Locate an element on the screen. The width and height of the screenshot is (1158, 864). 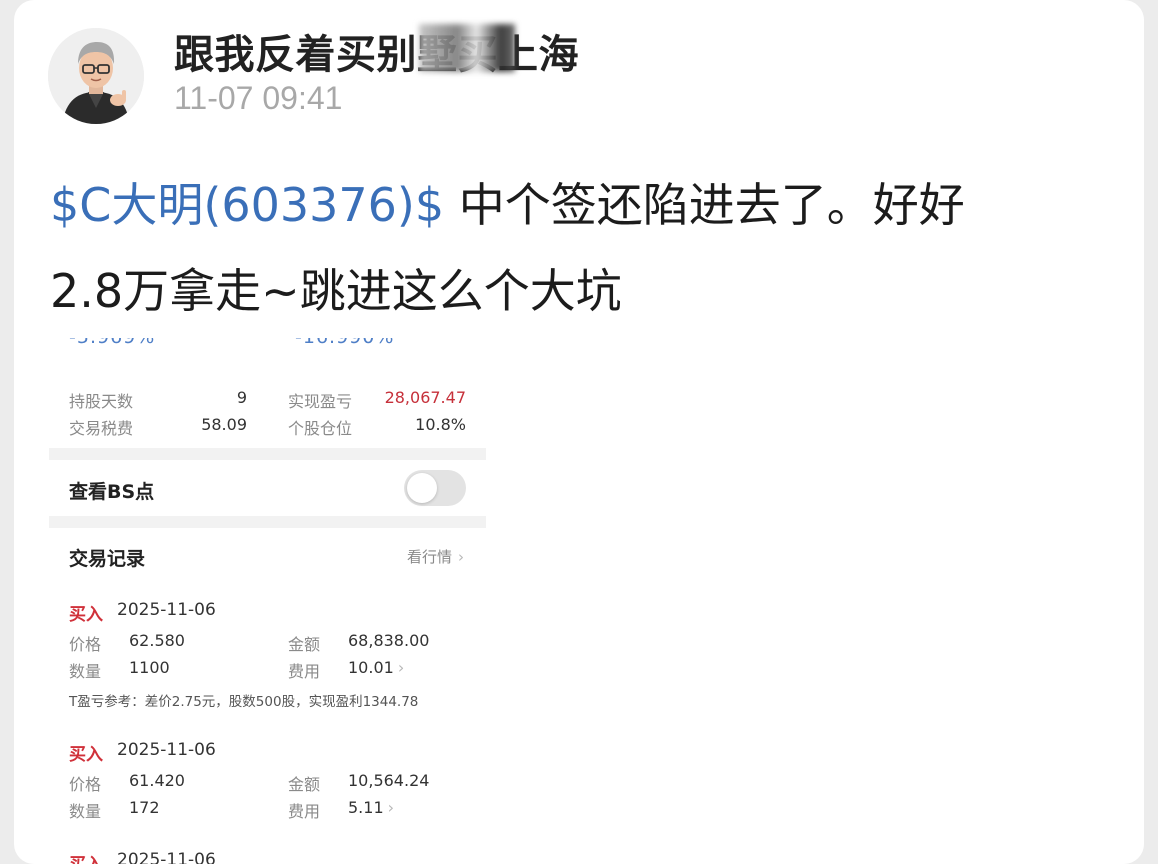
bs-points-label: 查看BS点 is located at coordinates (112, 492).